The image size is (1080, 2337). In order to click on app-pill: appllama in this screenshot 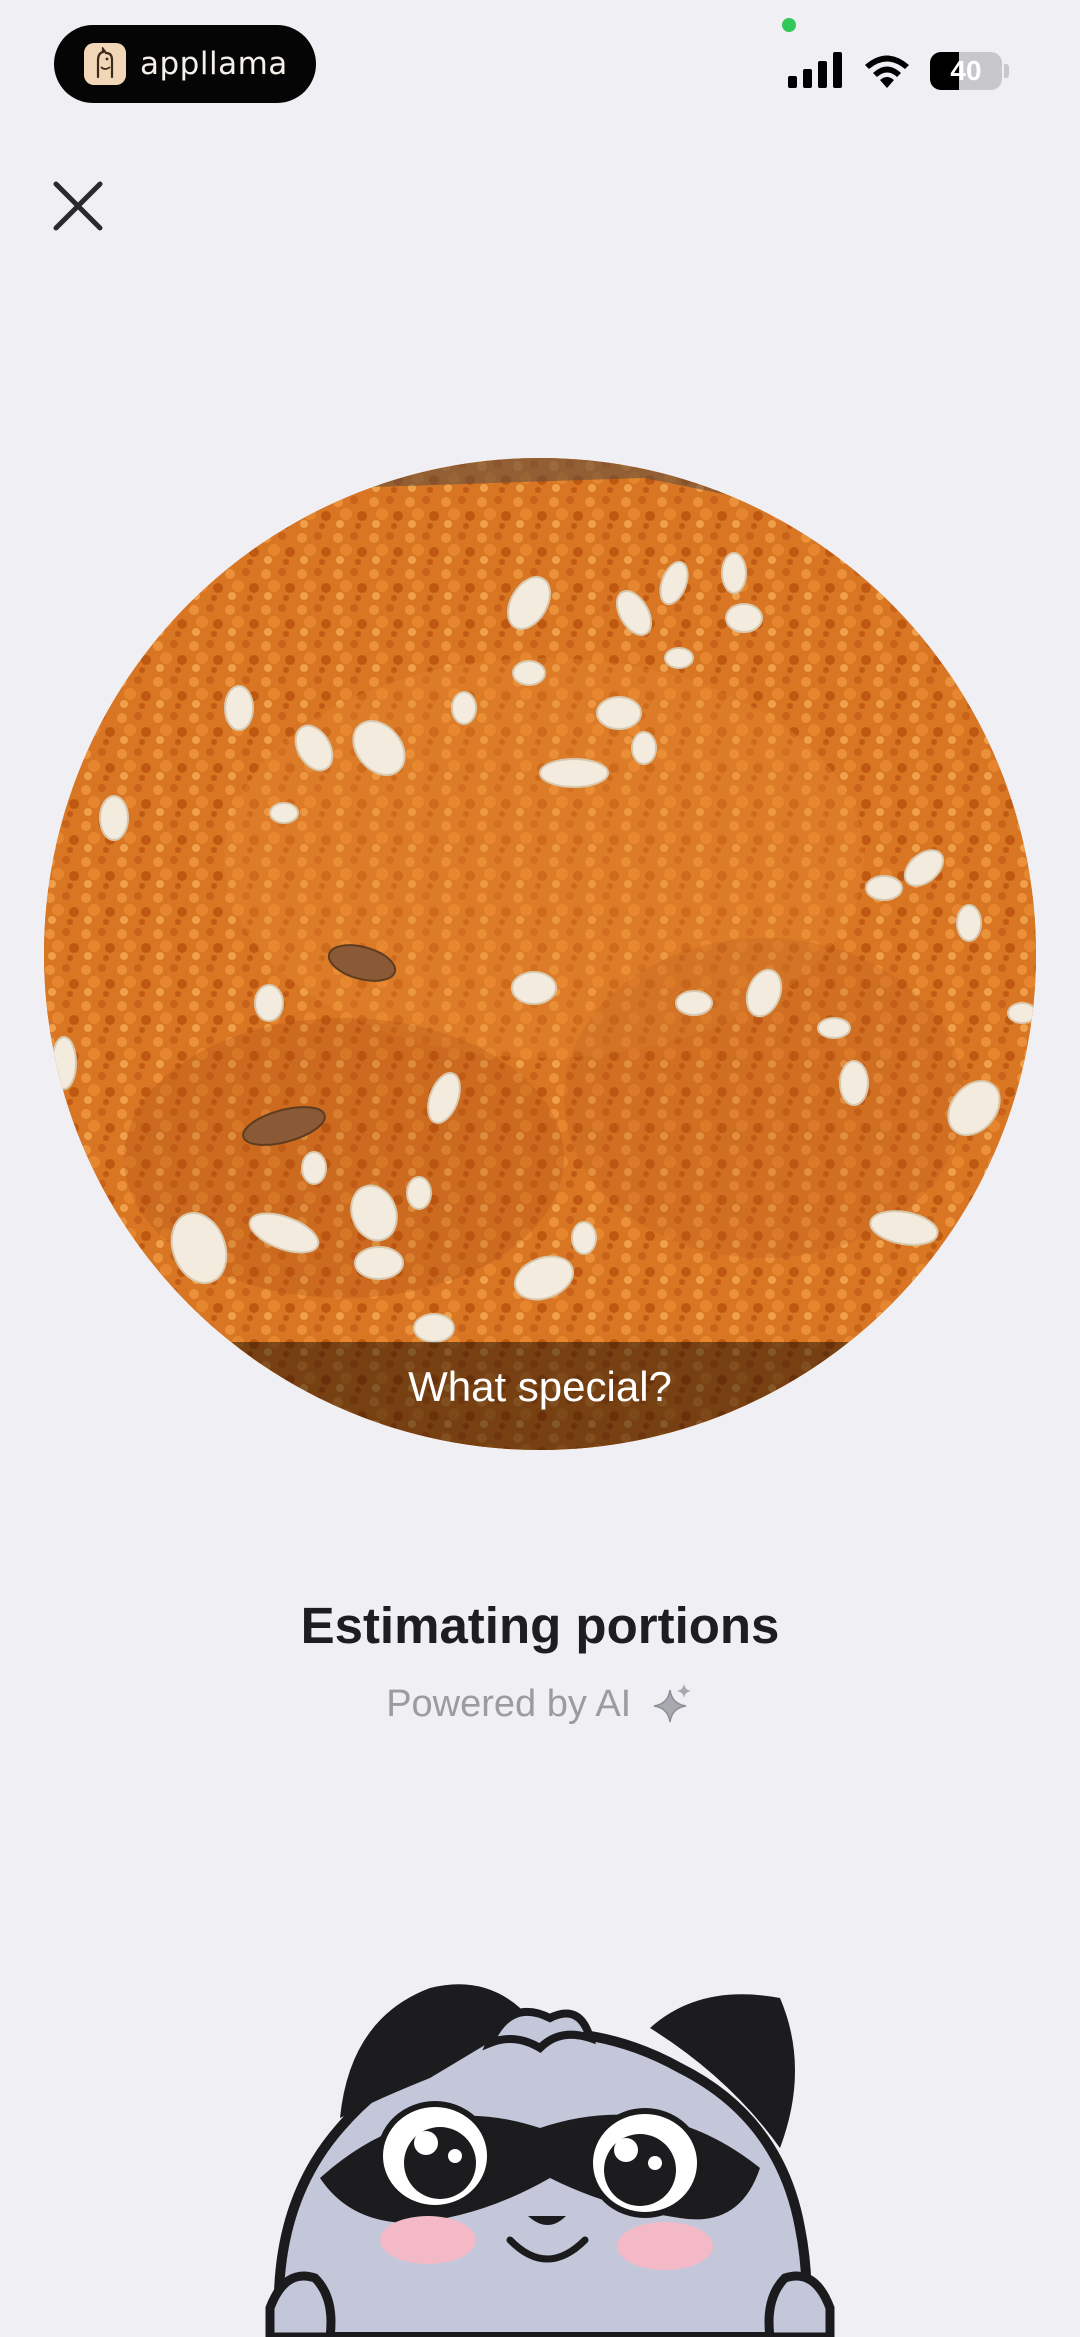, I will do `click(185, 64)`.